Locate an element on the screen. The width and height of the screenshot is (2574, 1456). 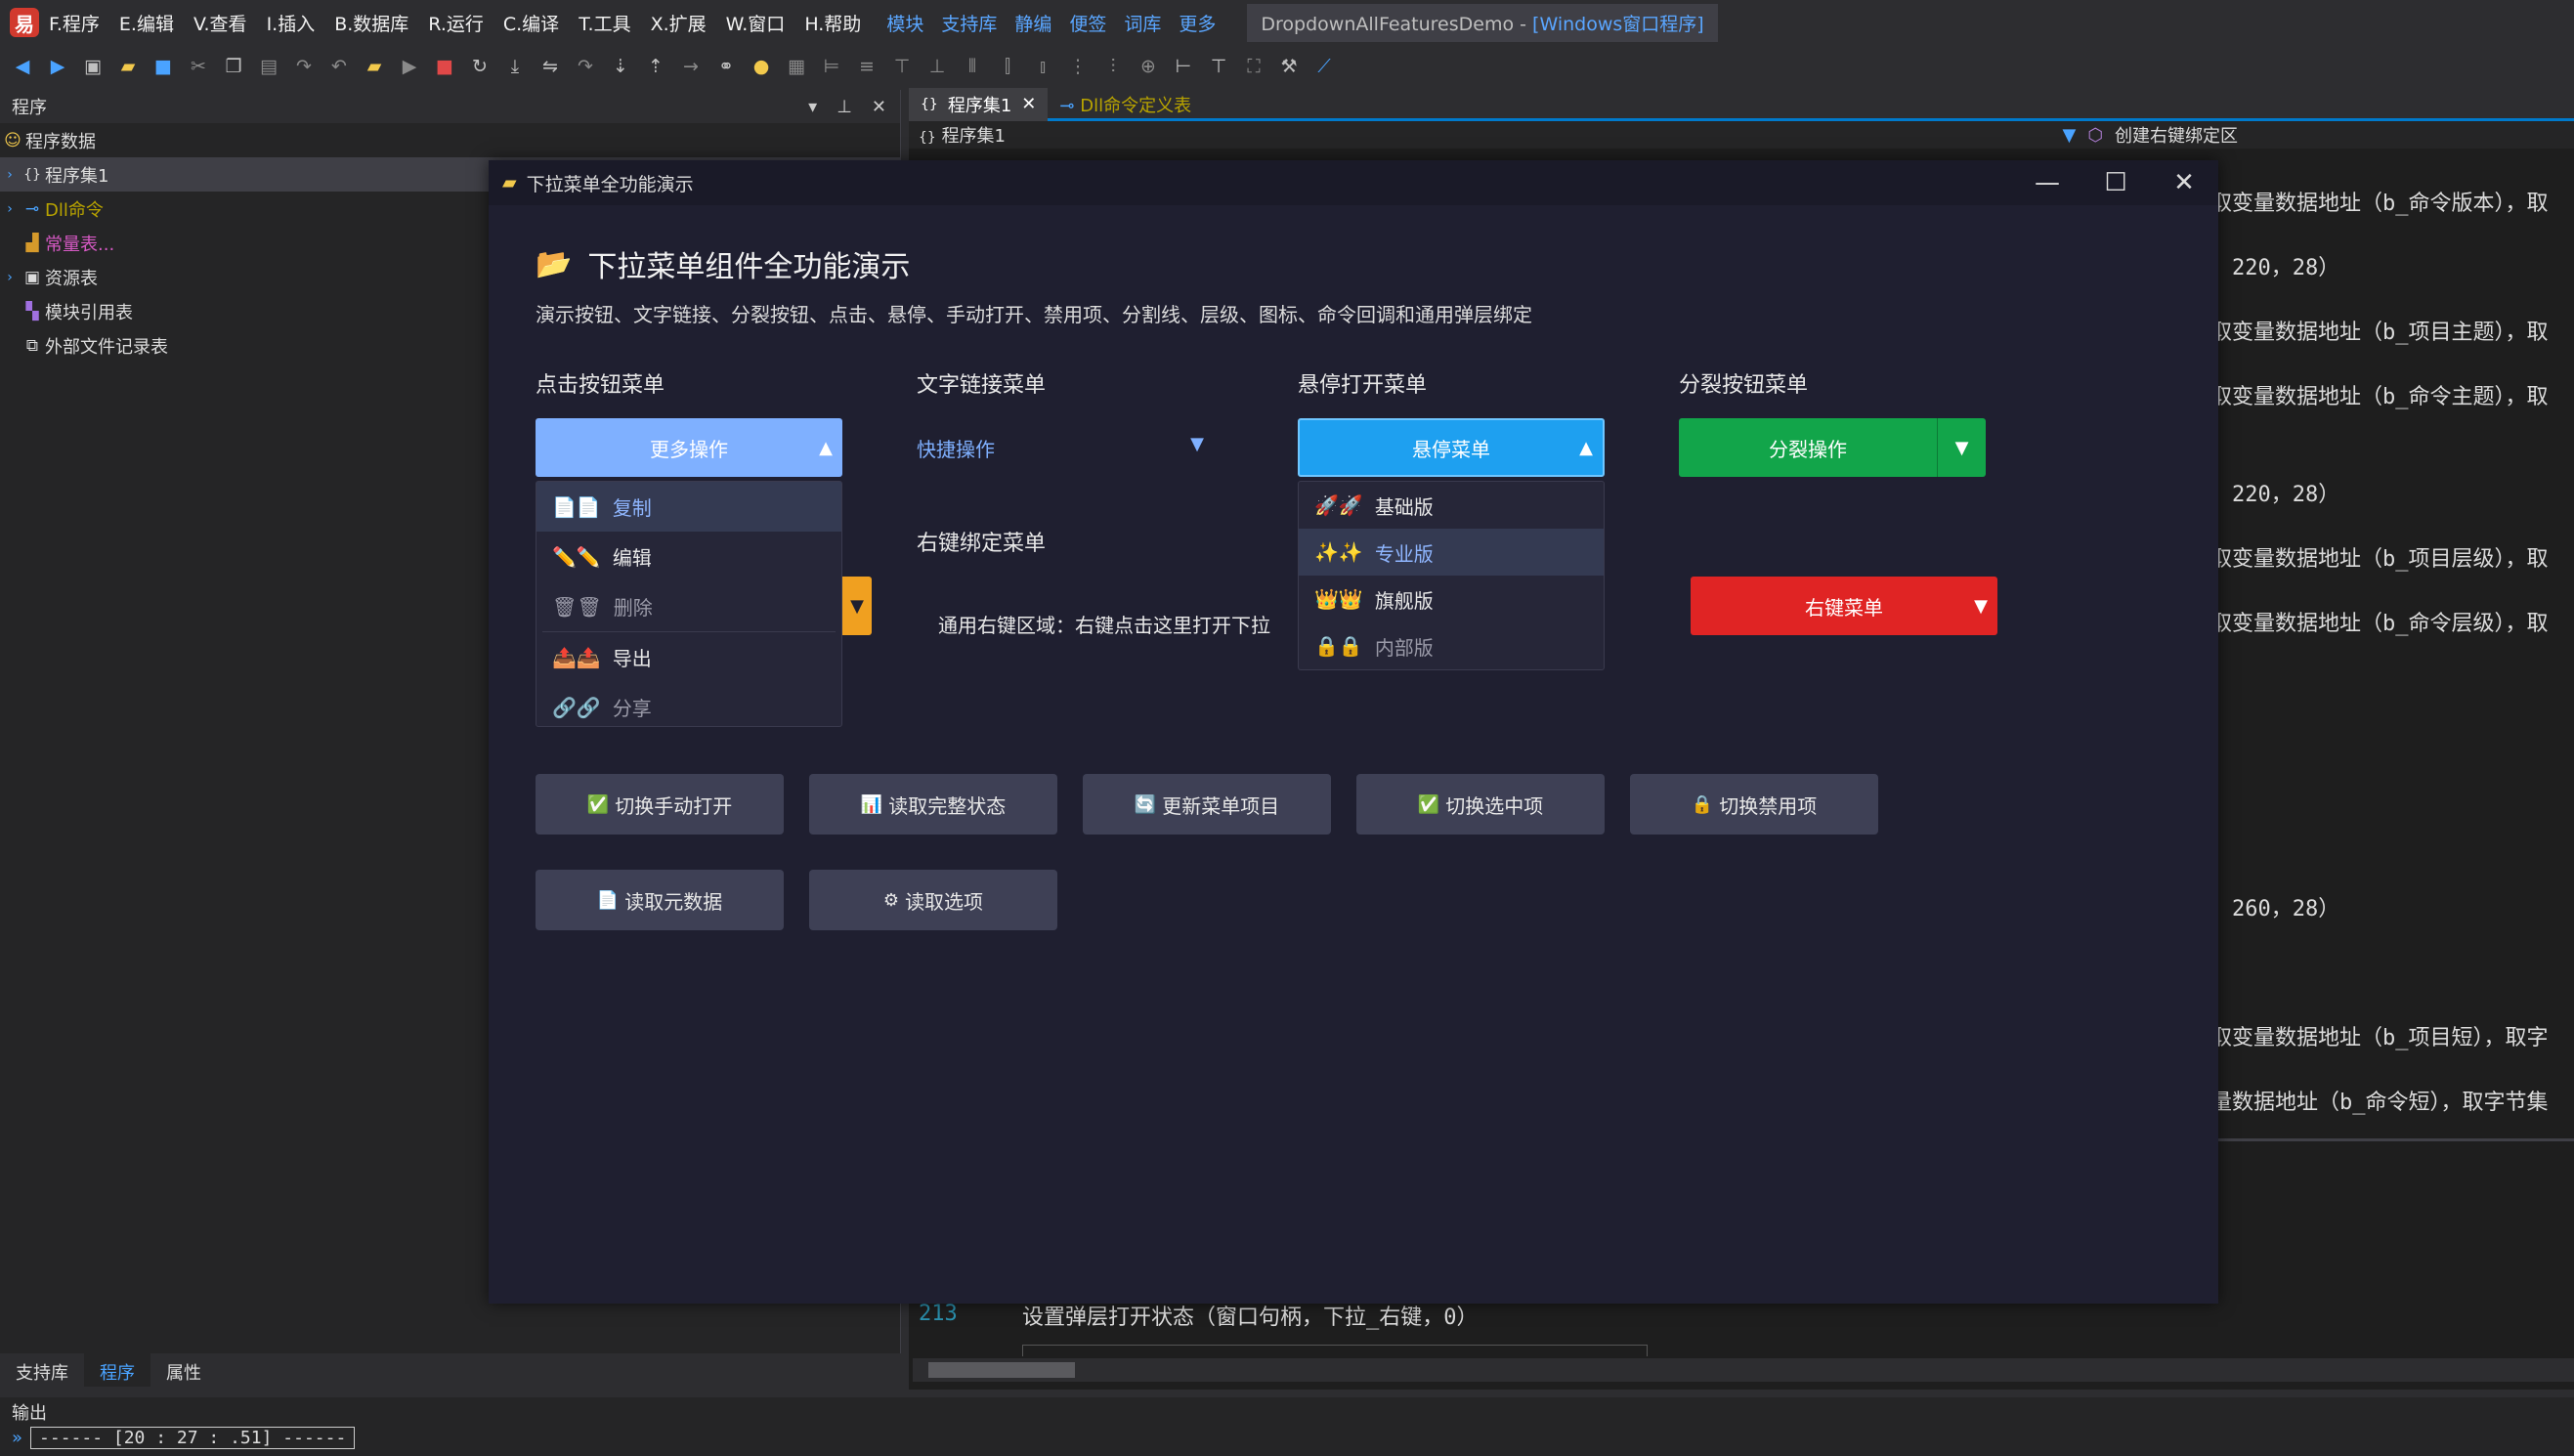
dropdown-arrow-icon: ▼ is located at coordinates (2069, 135).